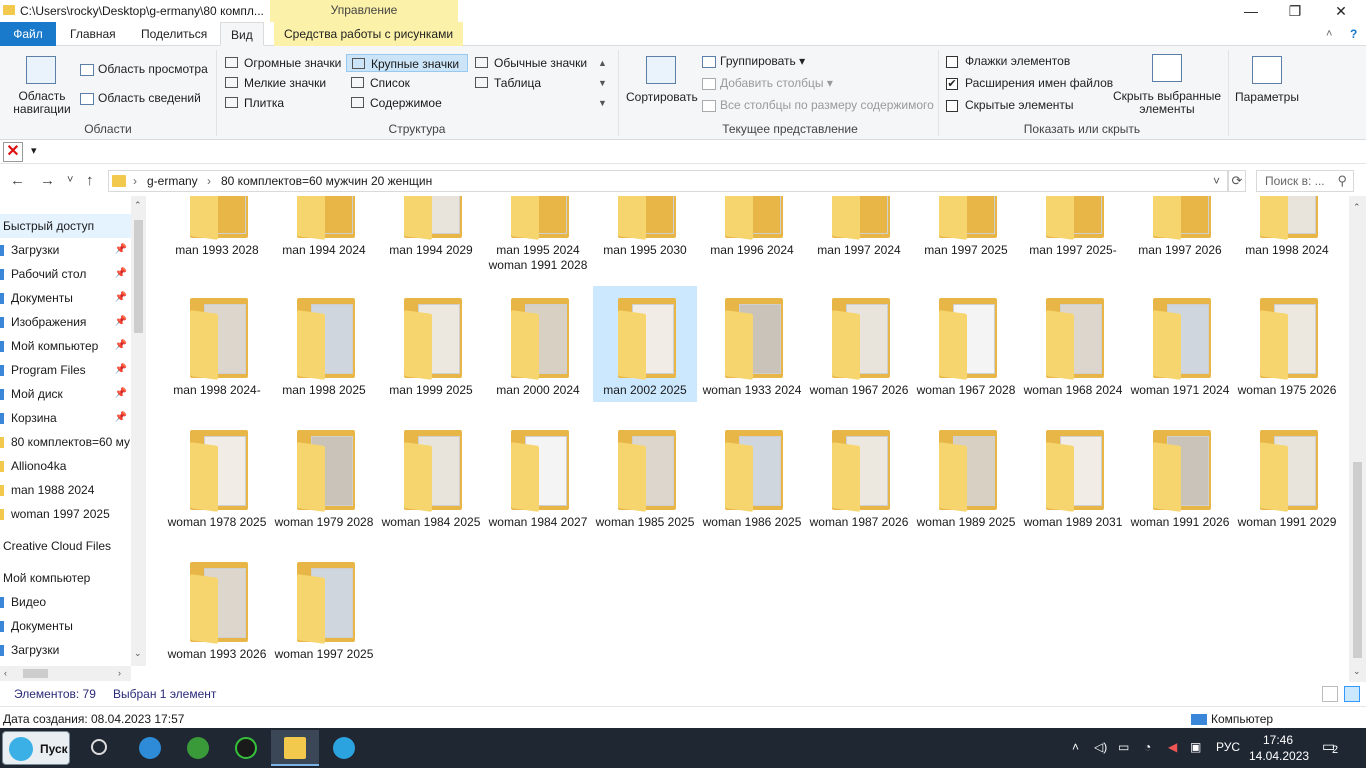 Image resolution: width=1366 pixels, height=768 pixels. Describe the element at coordinates (369, 34) in the screenshot. I see `tab-picture-tools: Средства работы с рисунками` at that location.